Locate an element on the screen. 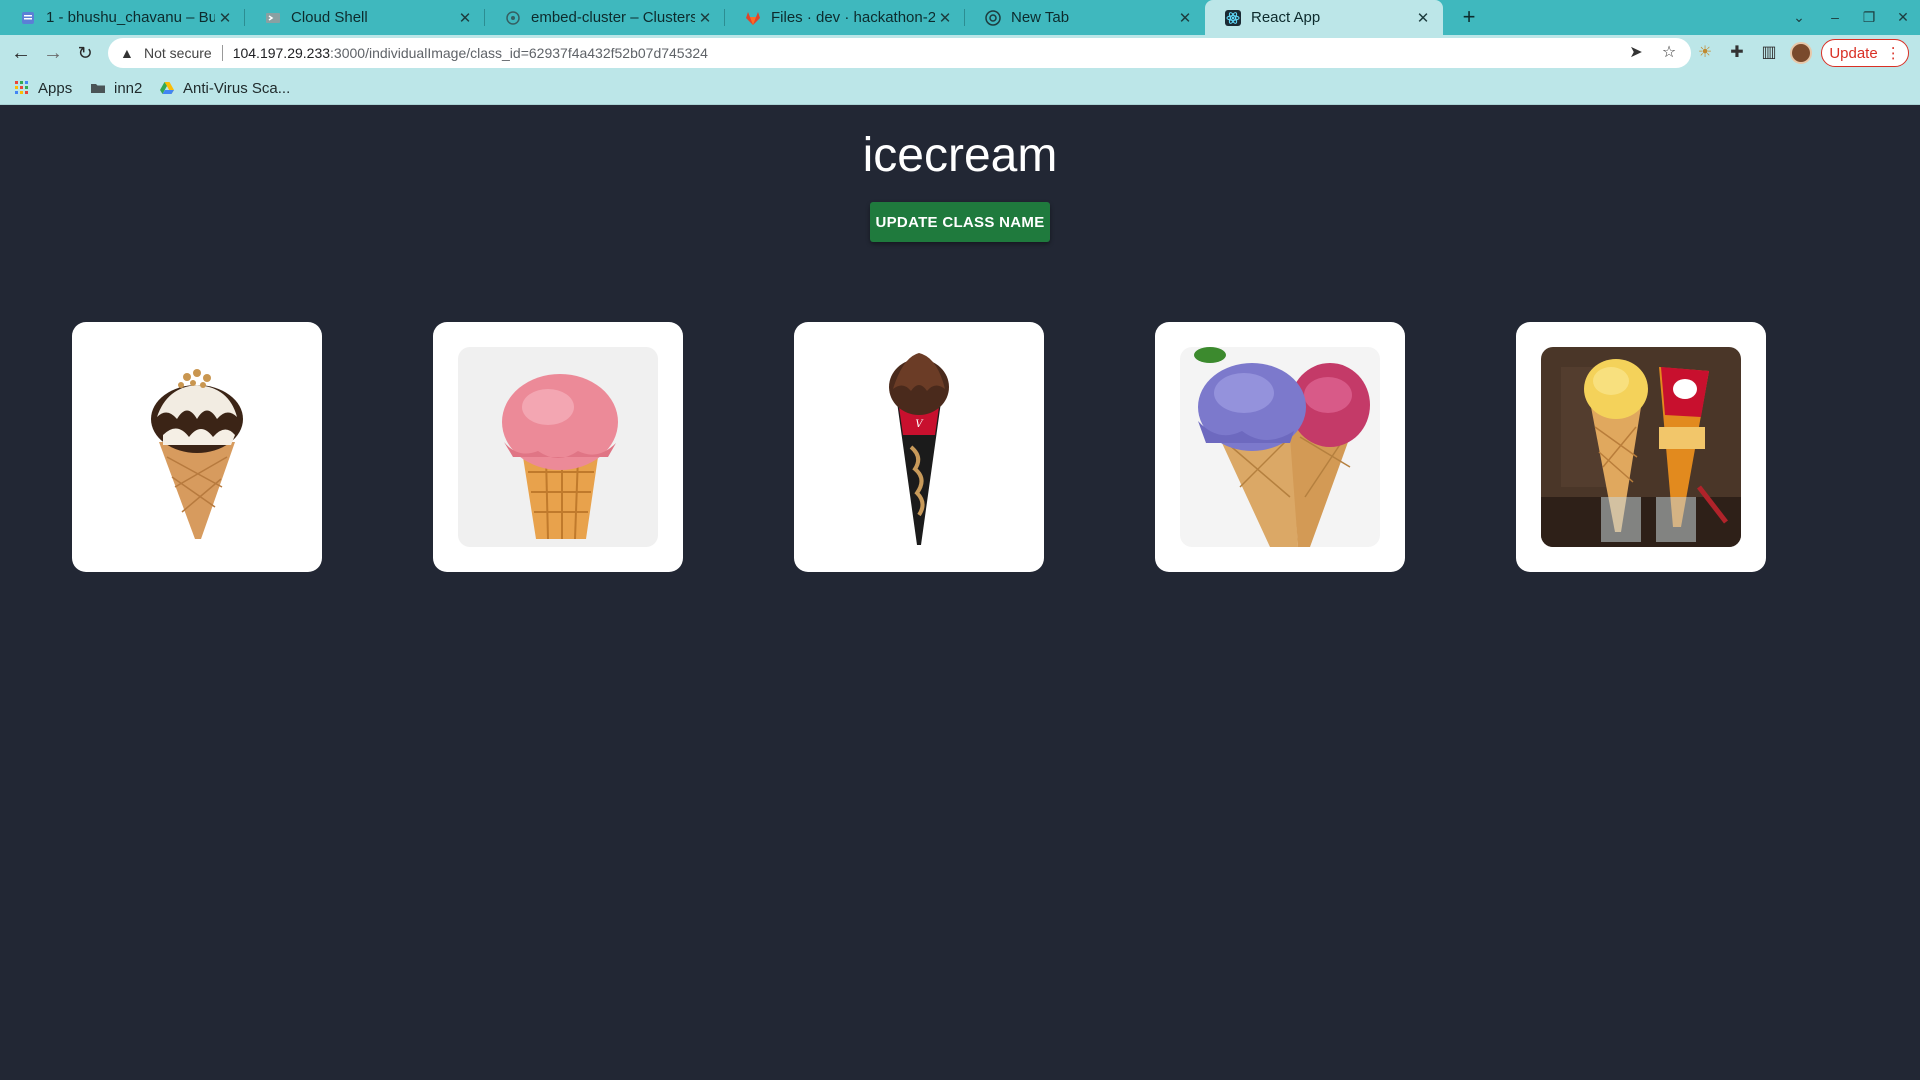 The image size is (1920, 1080). bookmark-label: inn2 is located at coordinates (128, 88).